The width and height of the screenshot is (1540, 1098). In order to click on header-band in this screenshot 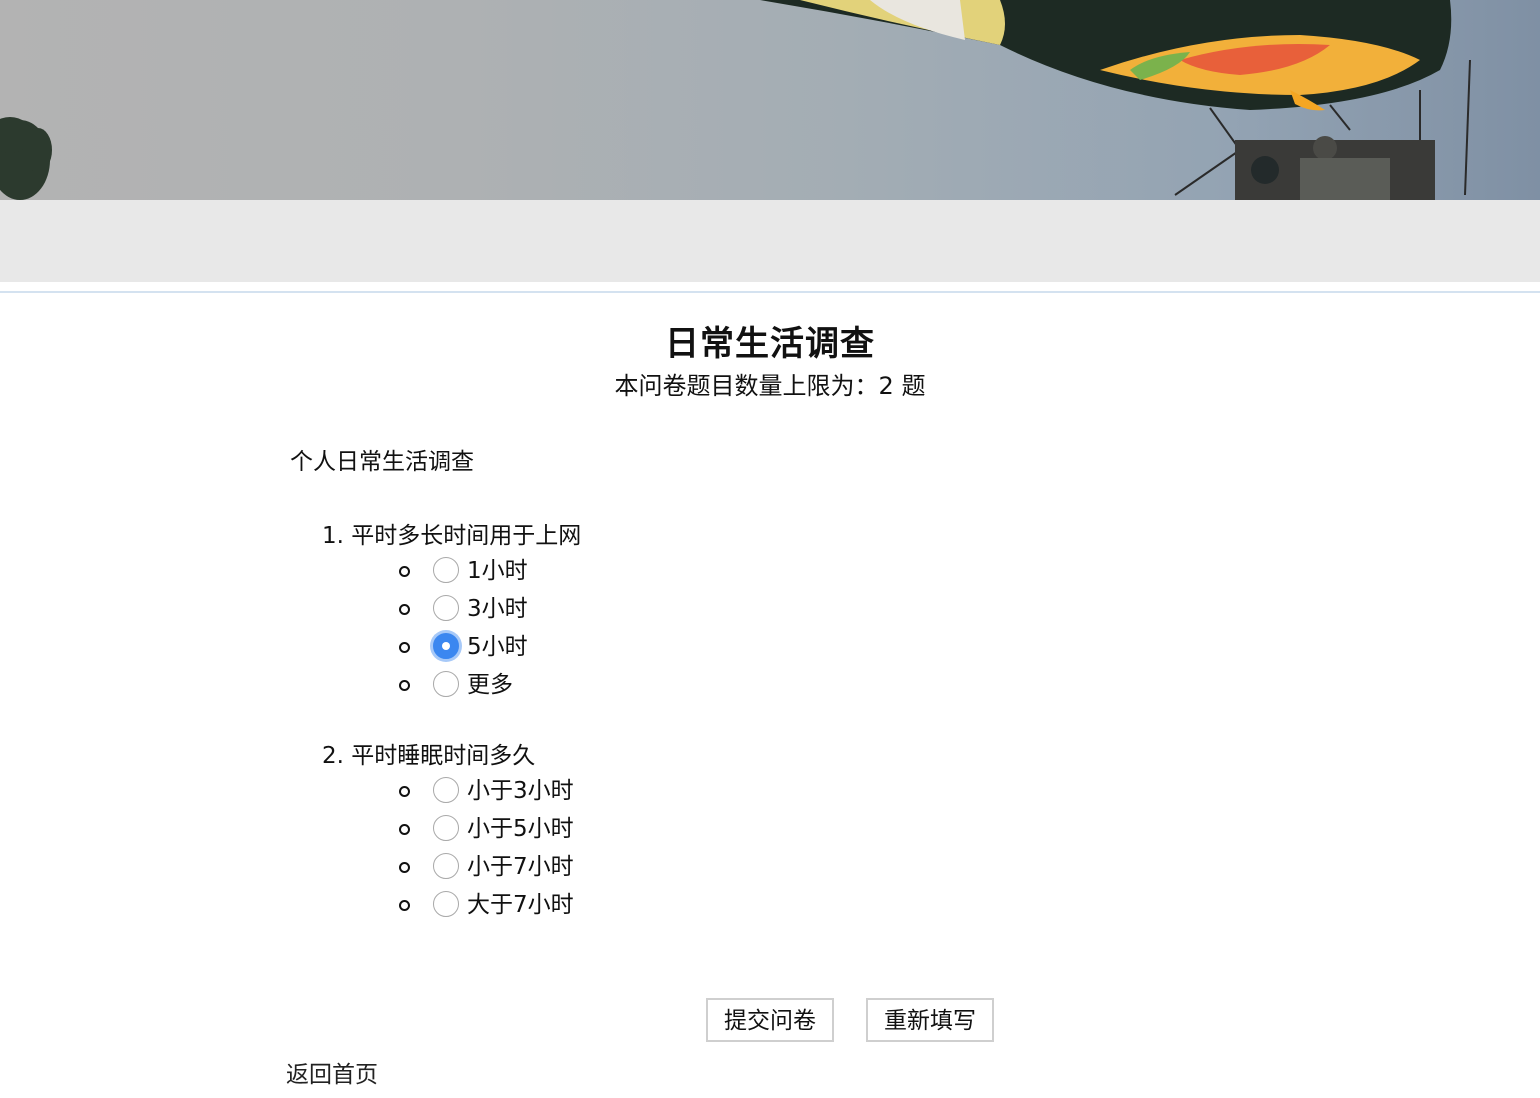, I will do `click(770, 241)`.